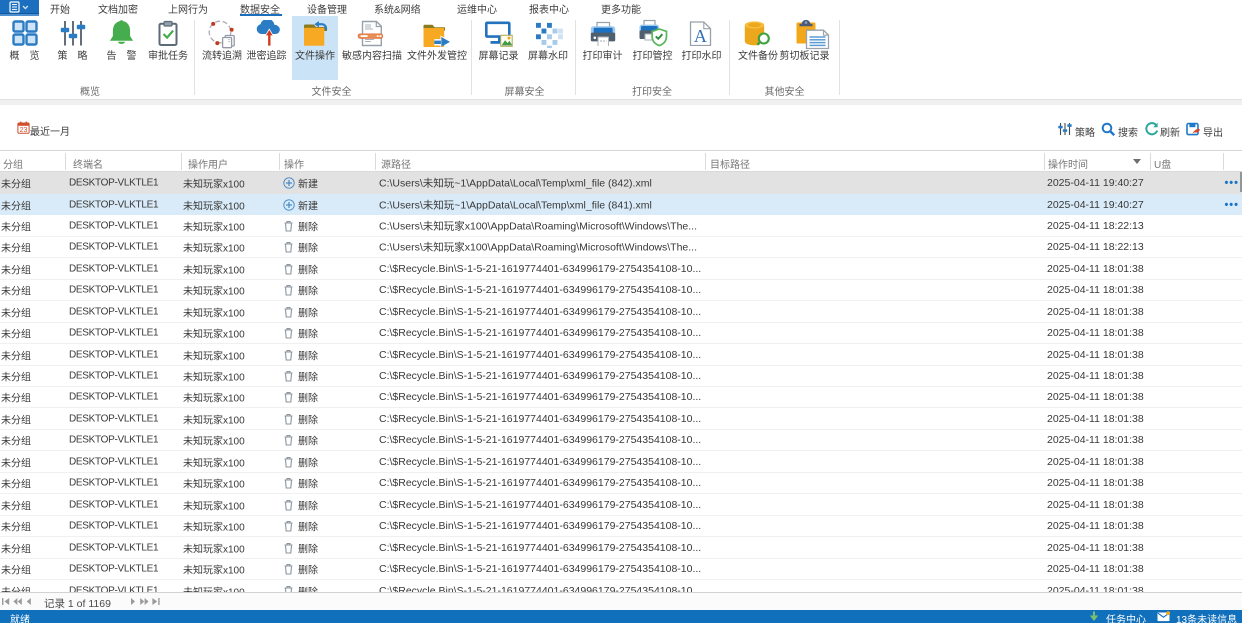 The height and width of the screenshot is (623, 1242). Describe the element at coordinates (24, 130) in the screenshot. I see `svg-text: 23` at that location.